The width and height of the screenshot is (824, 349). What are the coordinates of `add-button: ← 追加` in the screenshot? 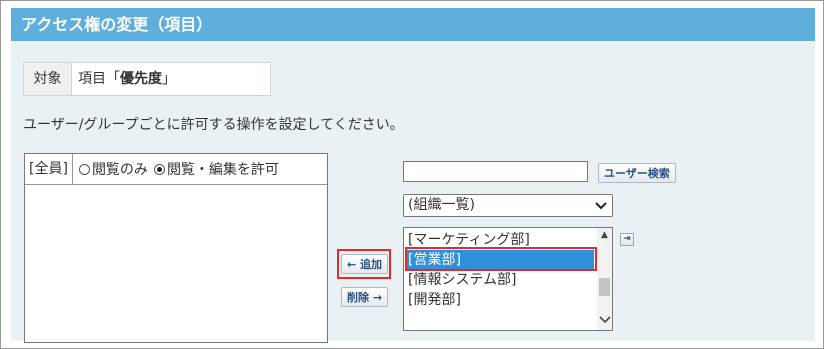 It's located at (365, 264).